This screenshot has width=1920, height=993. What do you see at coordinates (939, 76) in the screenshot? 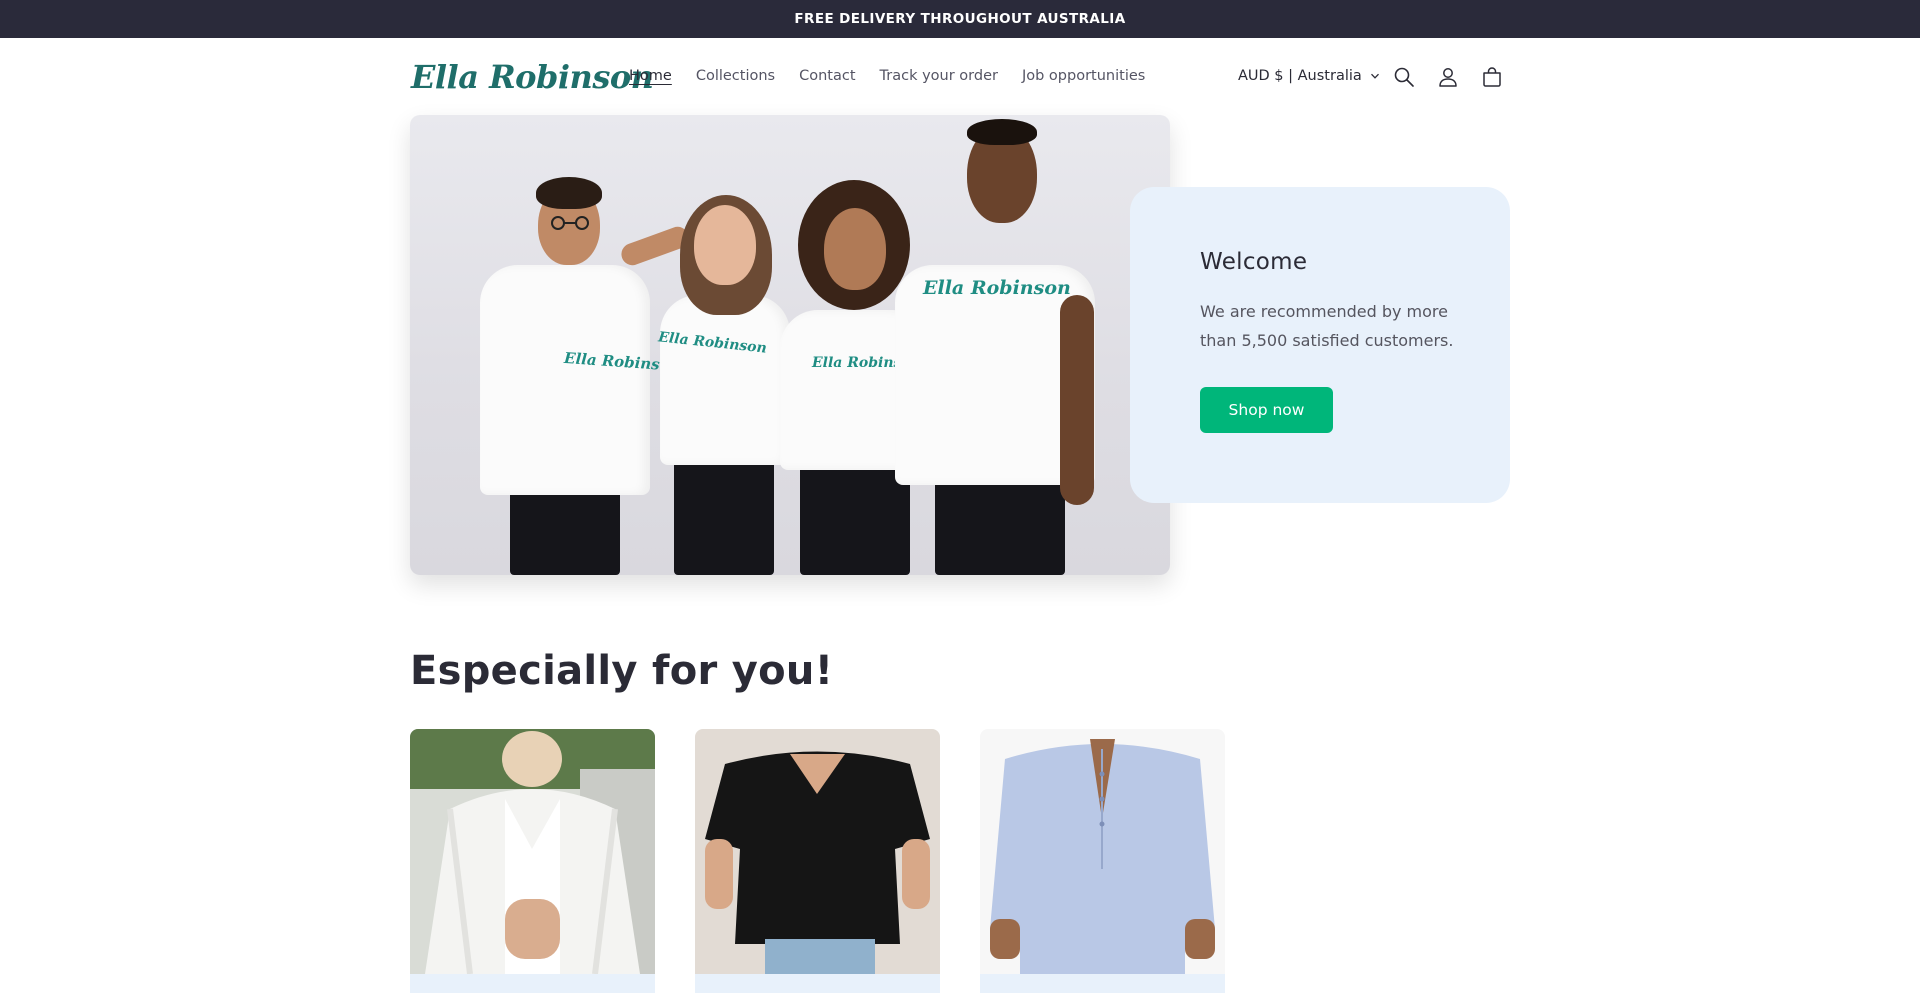
I see `nav-item-track-order: Track your order` at bounding box center [939, 76].